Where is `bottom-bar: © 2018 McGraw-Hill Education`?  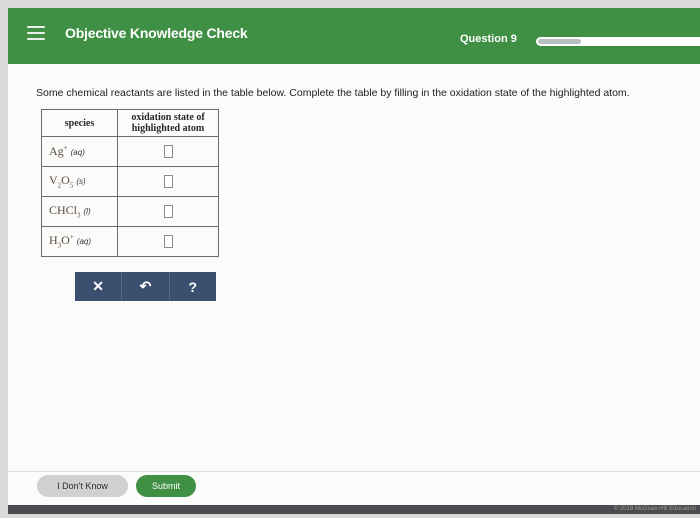 bottom-bar: © 2018 McGraw-Hill Education is located at coordinates (354, 509).